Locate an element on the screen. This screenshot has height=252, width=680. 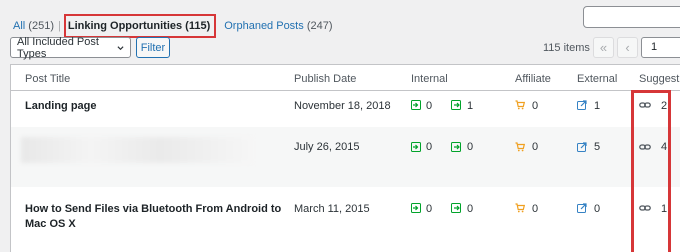
items-count: 115 items is located at coordinates (566, 48).